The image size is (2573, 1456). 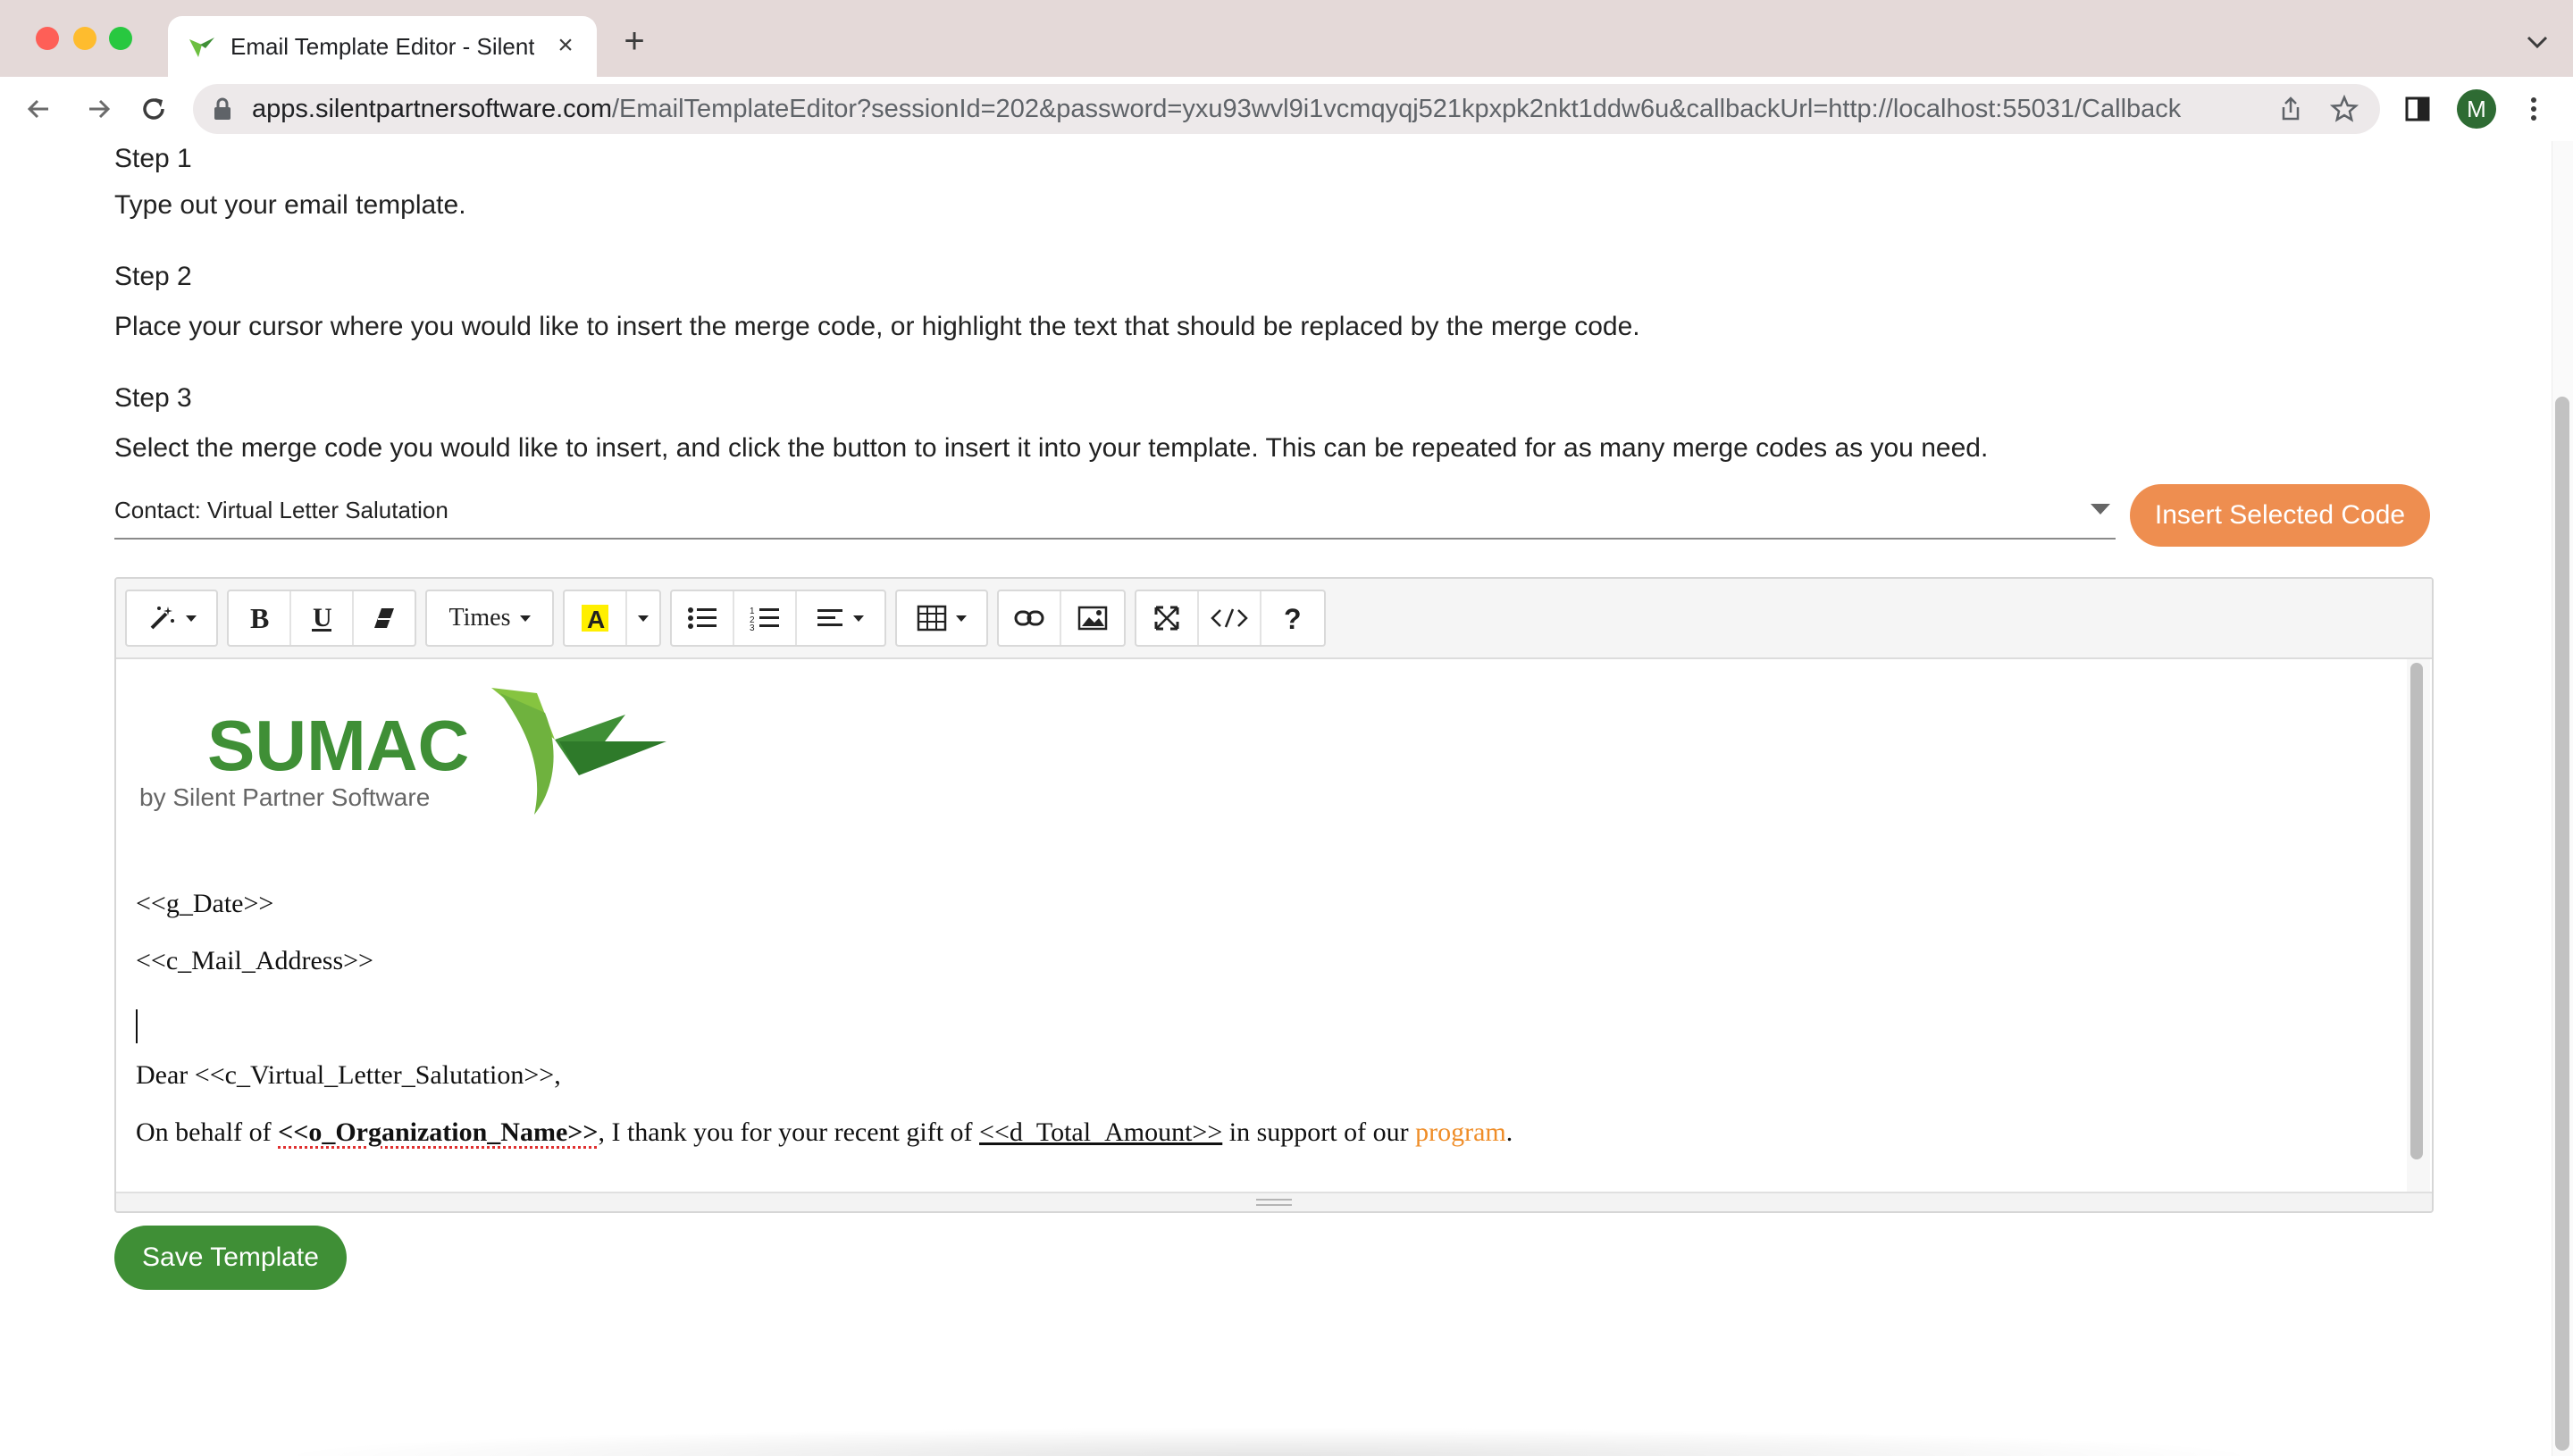 I want to click on help-icon: ?, so click(x=1293, y=618).